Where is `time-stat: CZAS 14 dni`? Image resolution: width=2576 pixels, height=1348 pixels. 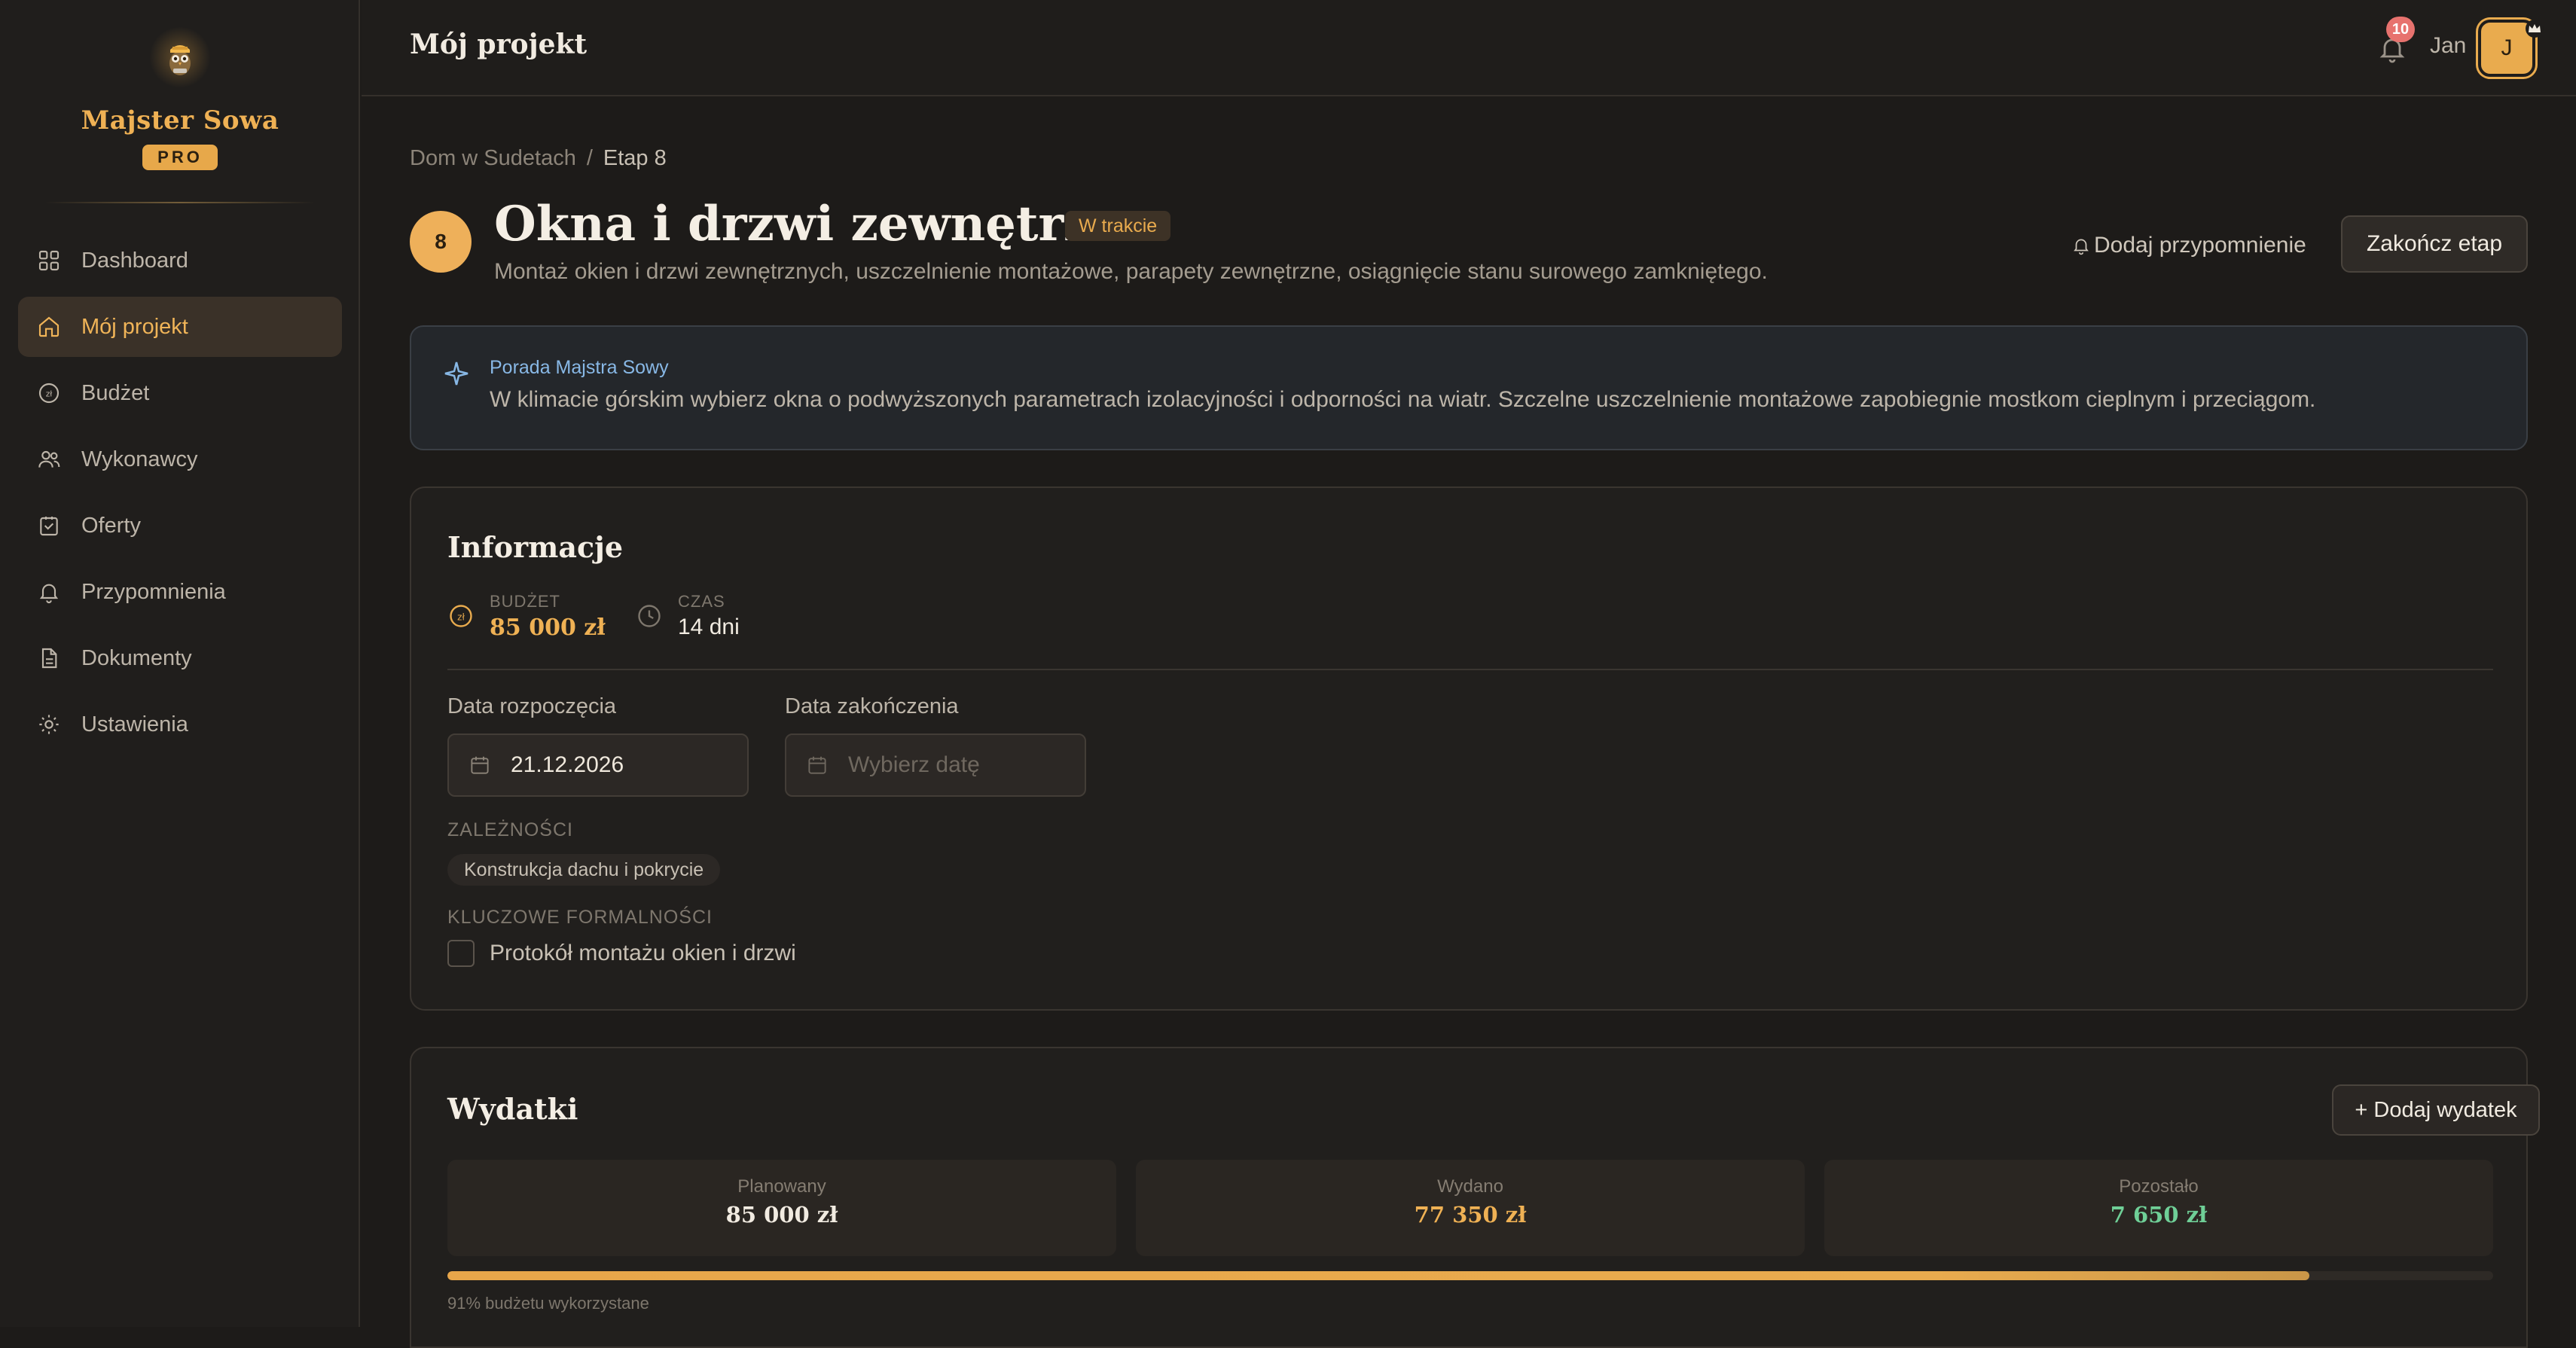
time-stat: CZAS 14 dni is located at coordinates (688, 616).